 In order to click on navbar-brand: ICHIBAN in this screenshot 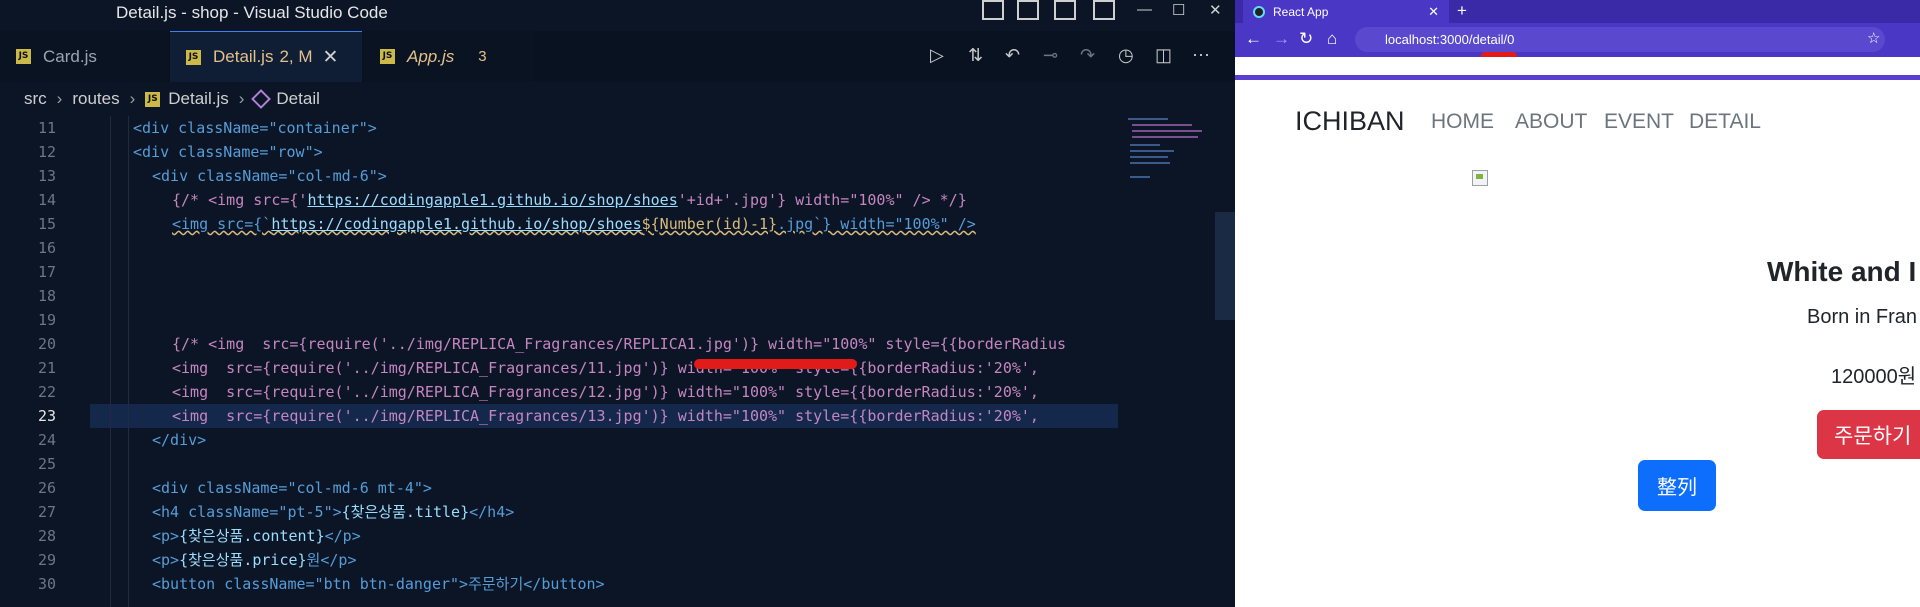, I will do `click(1350, 121)`.